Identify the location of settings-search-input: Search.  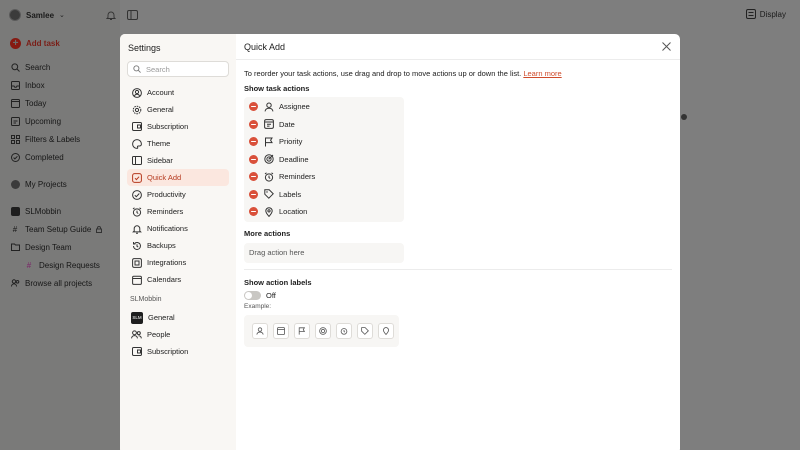
(178, 69).